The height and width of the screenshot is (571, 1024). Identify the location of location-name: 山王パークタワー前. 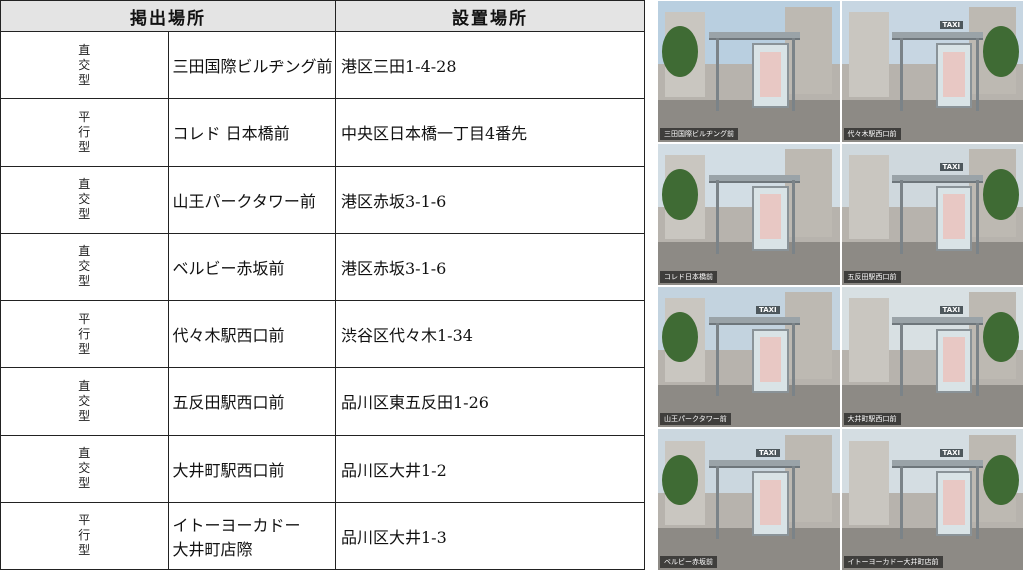
(244, 201).